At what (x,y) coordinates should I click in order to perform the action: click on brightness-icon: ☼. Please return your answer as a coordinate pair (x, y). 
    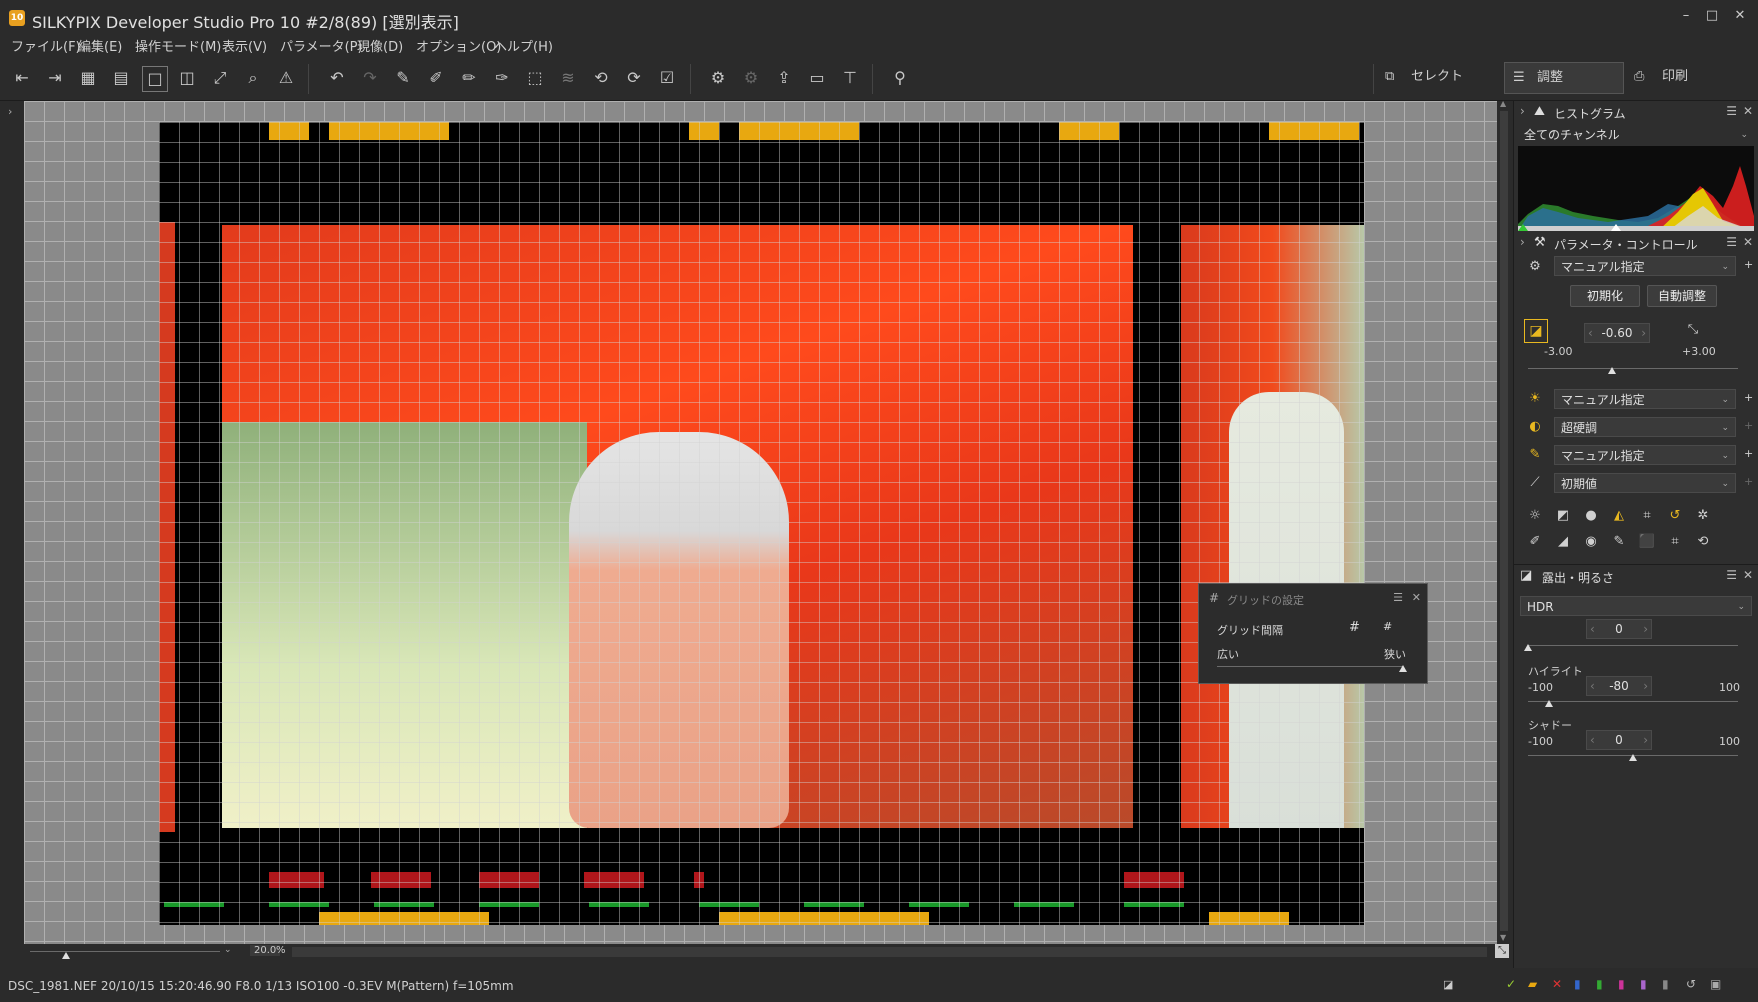
    Looking at the image, I should click on (1535, 516).